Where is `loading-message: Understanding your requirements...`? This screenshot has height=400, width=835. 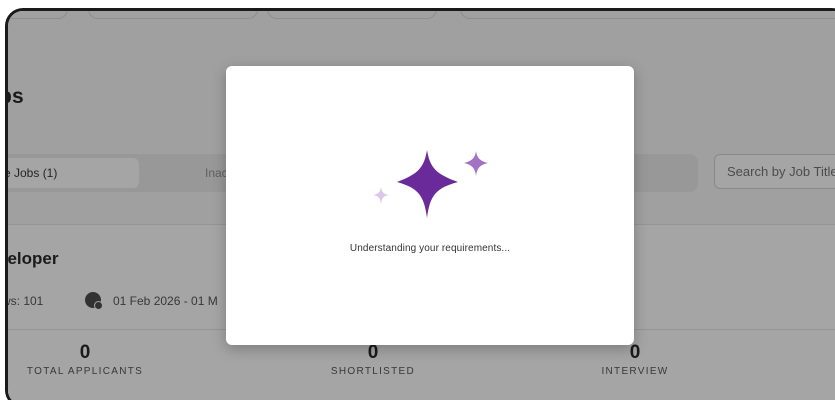
loading-message: Understanding your requirements... is located at coordinates (430, 248).